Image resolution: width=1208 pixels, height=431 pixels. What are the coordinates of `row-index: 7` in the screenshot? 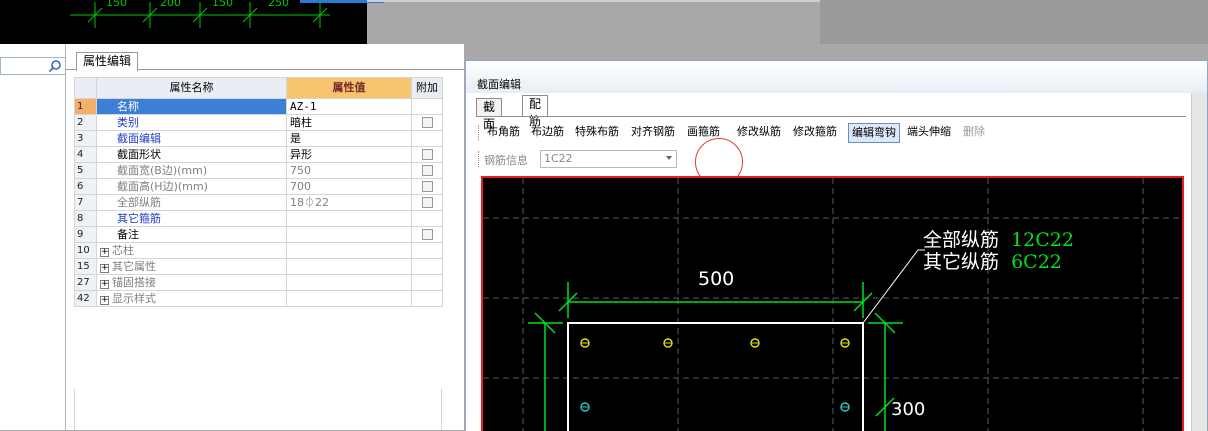 It's located at (85, 202).